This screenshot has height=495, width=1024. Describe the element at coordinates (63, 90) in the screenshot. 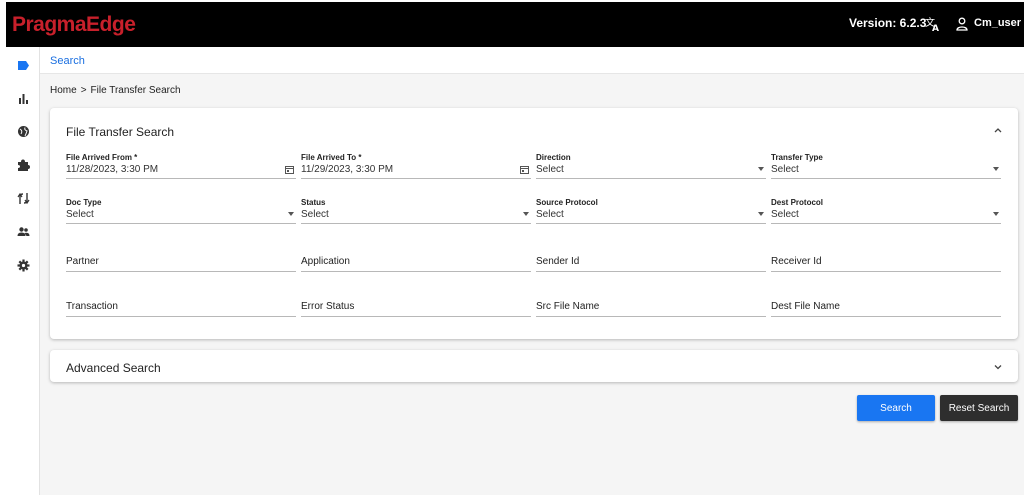

I see `breadcrumb-home: Home` at that location.